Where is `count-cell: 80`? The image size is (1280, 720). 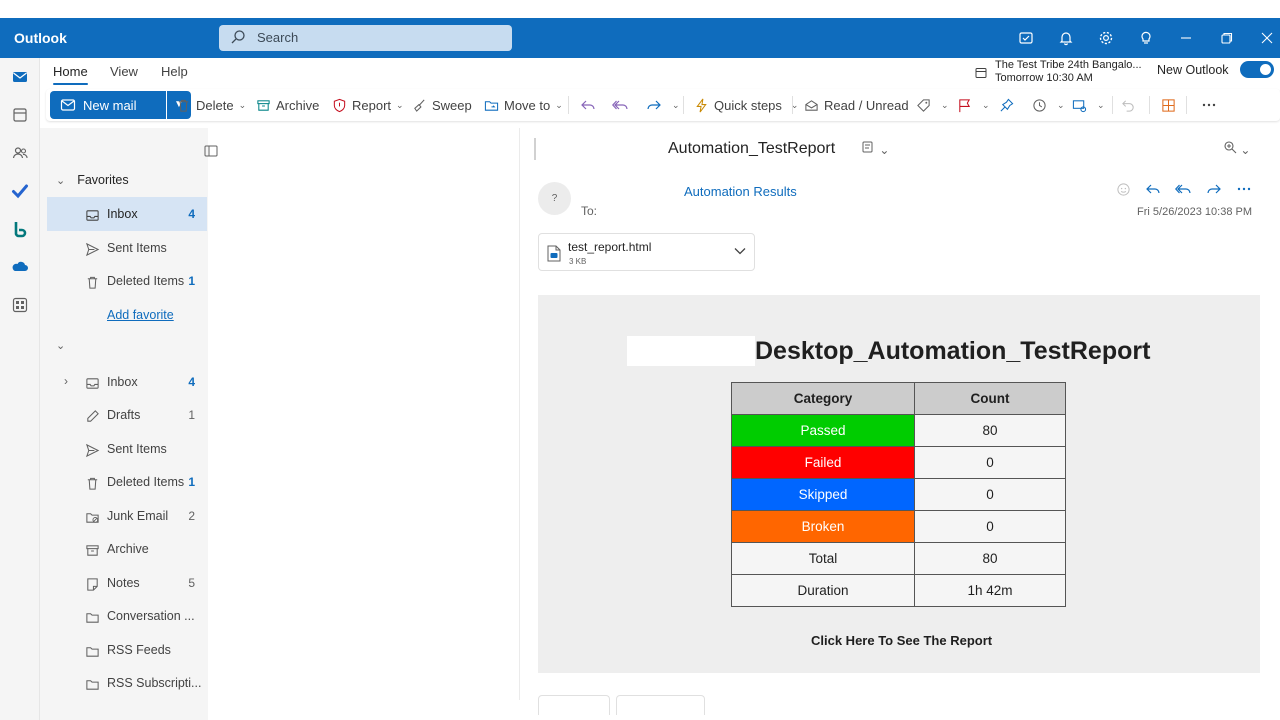
count-cell: 80 is located at coordinates (990, 558).